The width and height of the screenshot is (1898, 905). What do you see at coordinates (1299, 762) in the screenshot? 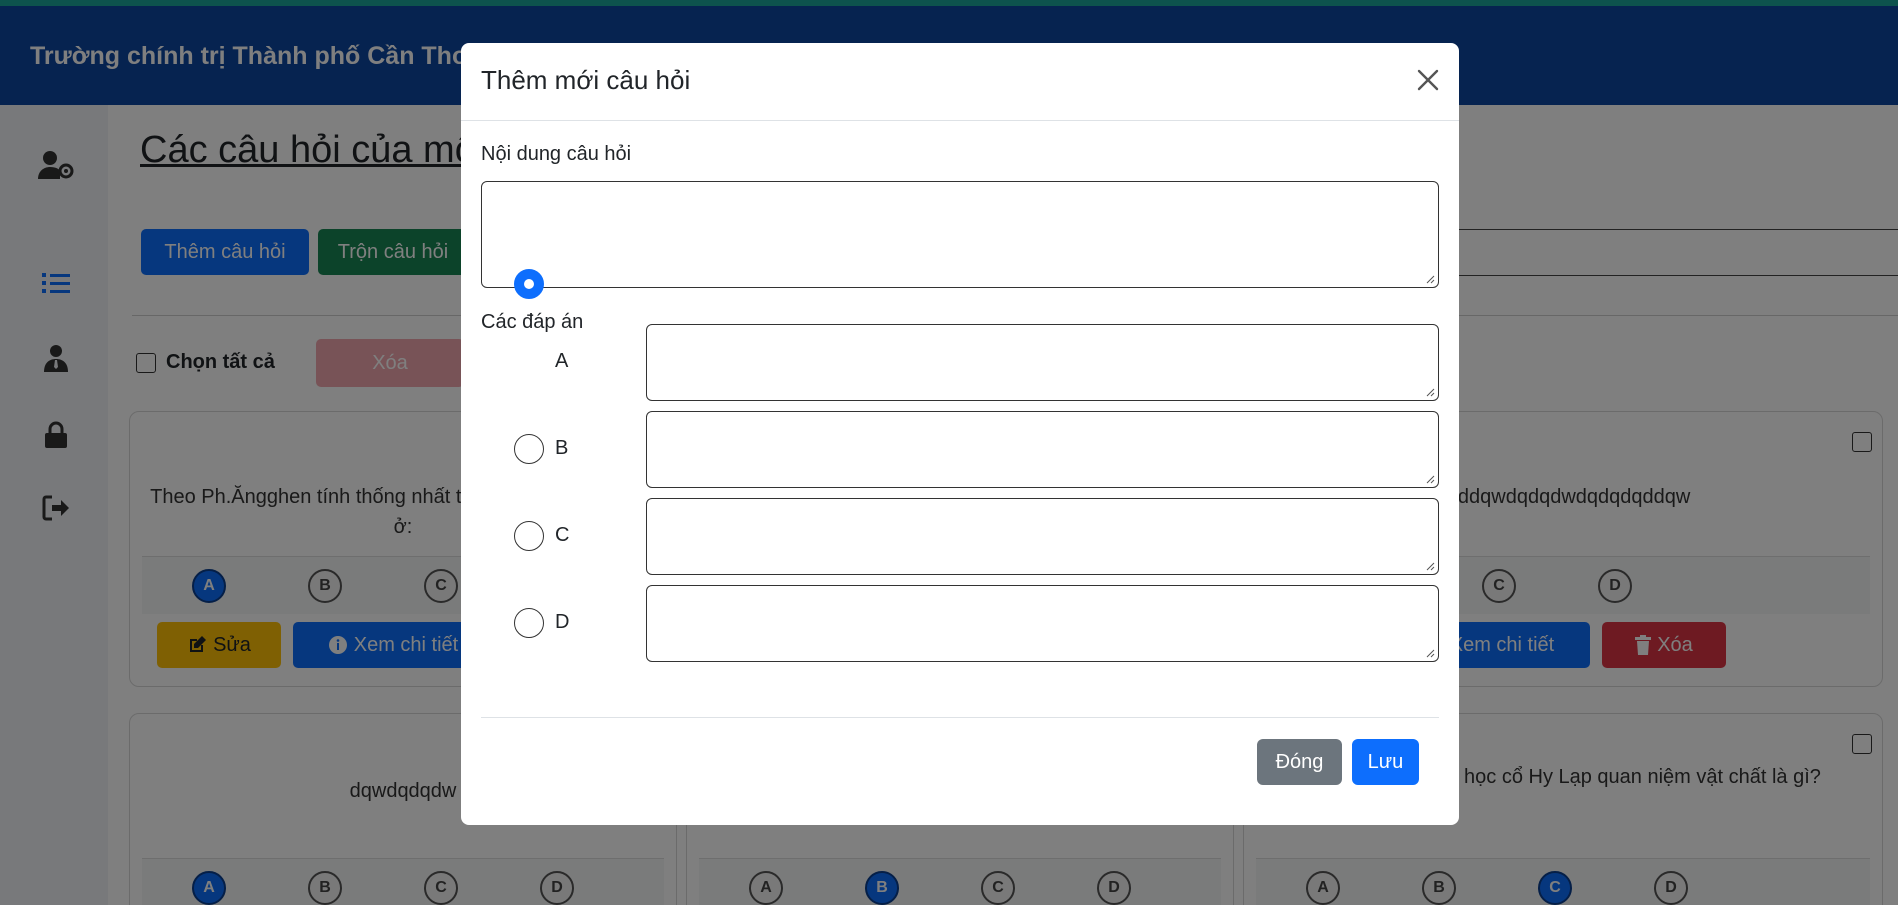
I see `close-button: Đóng` at bounding box center [1299, 762].